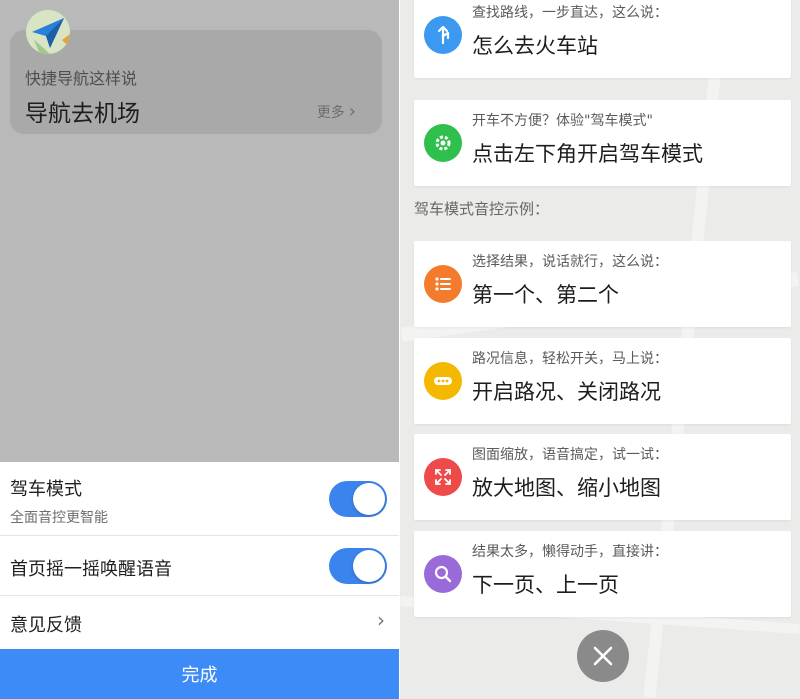  I want to click on card-command: 怎么去火车站, so click(535, 46).